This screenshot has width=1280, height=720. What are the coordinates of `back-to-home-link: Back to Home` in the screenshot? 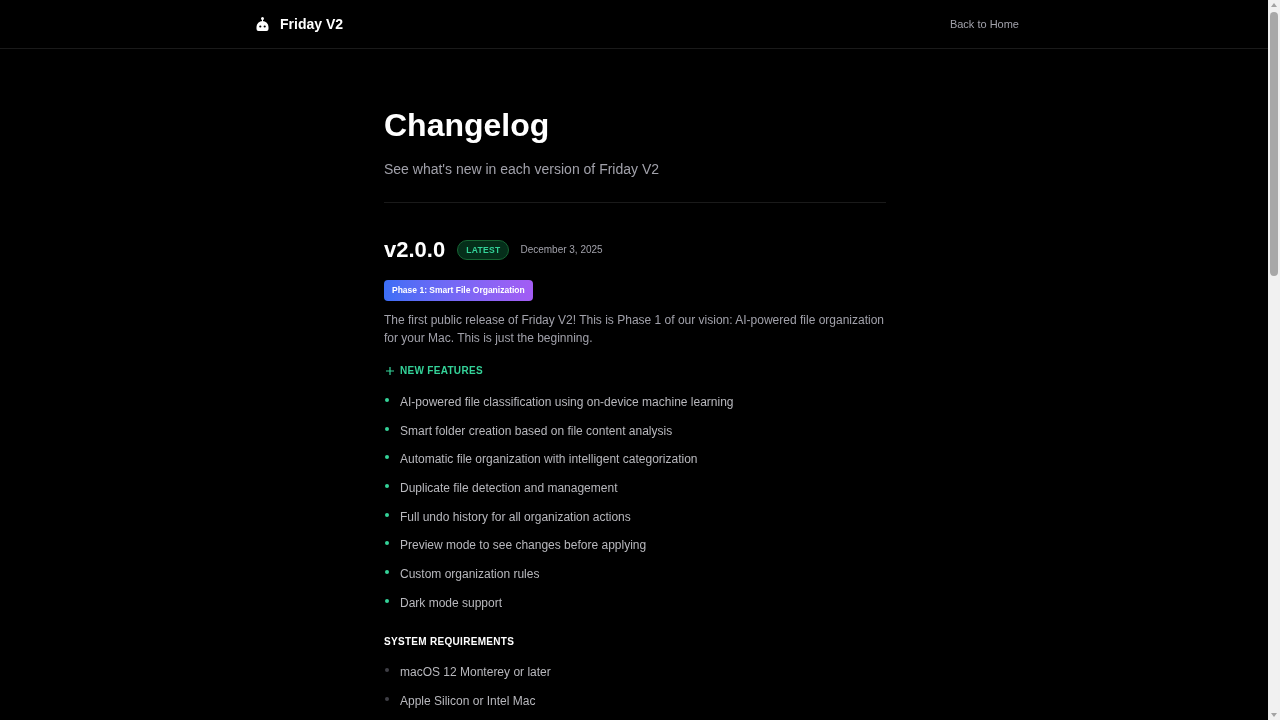 It's located at (984, 24).